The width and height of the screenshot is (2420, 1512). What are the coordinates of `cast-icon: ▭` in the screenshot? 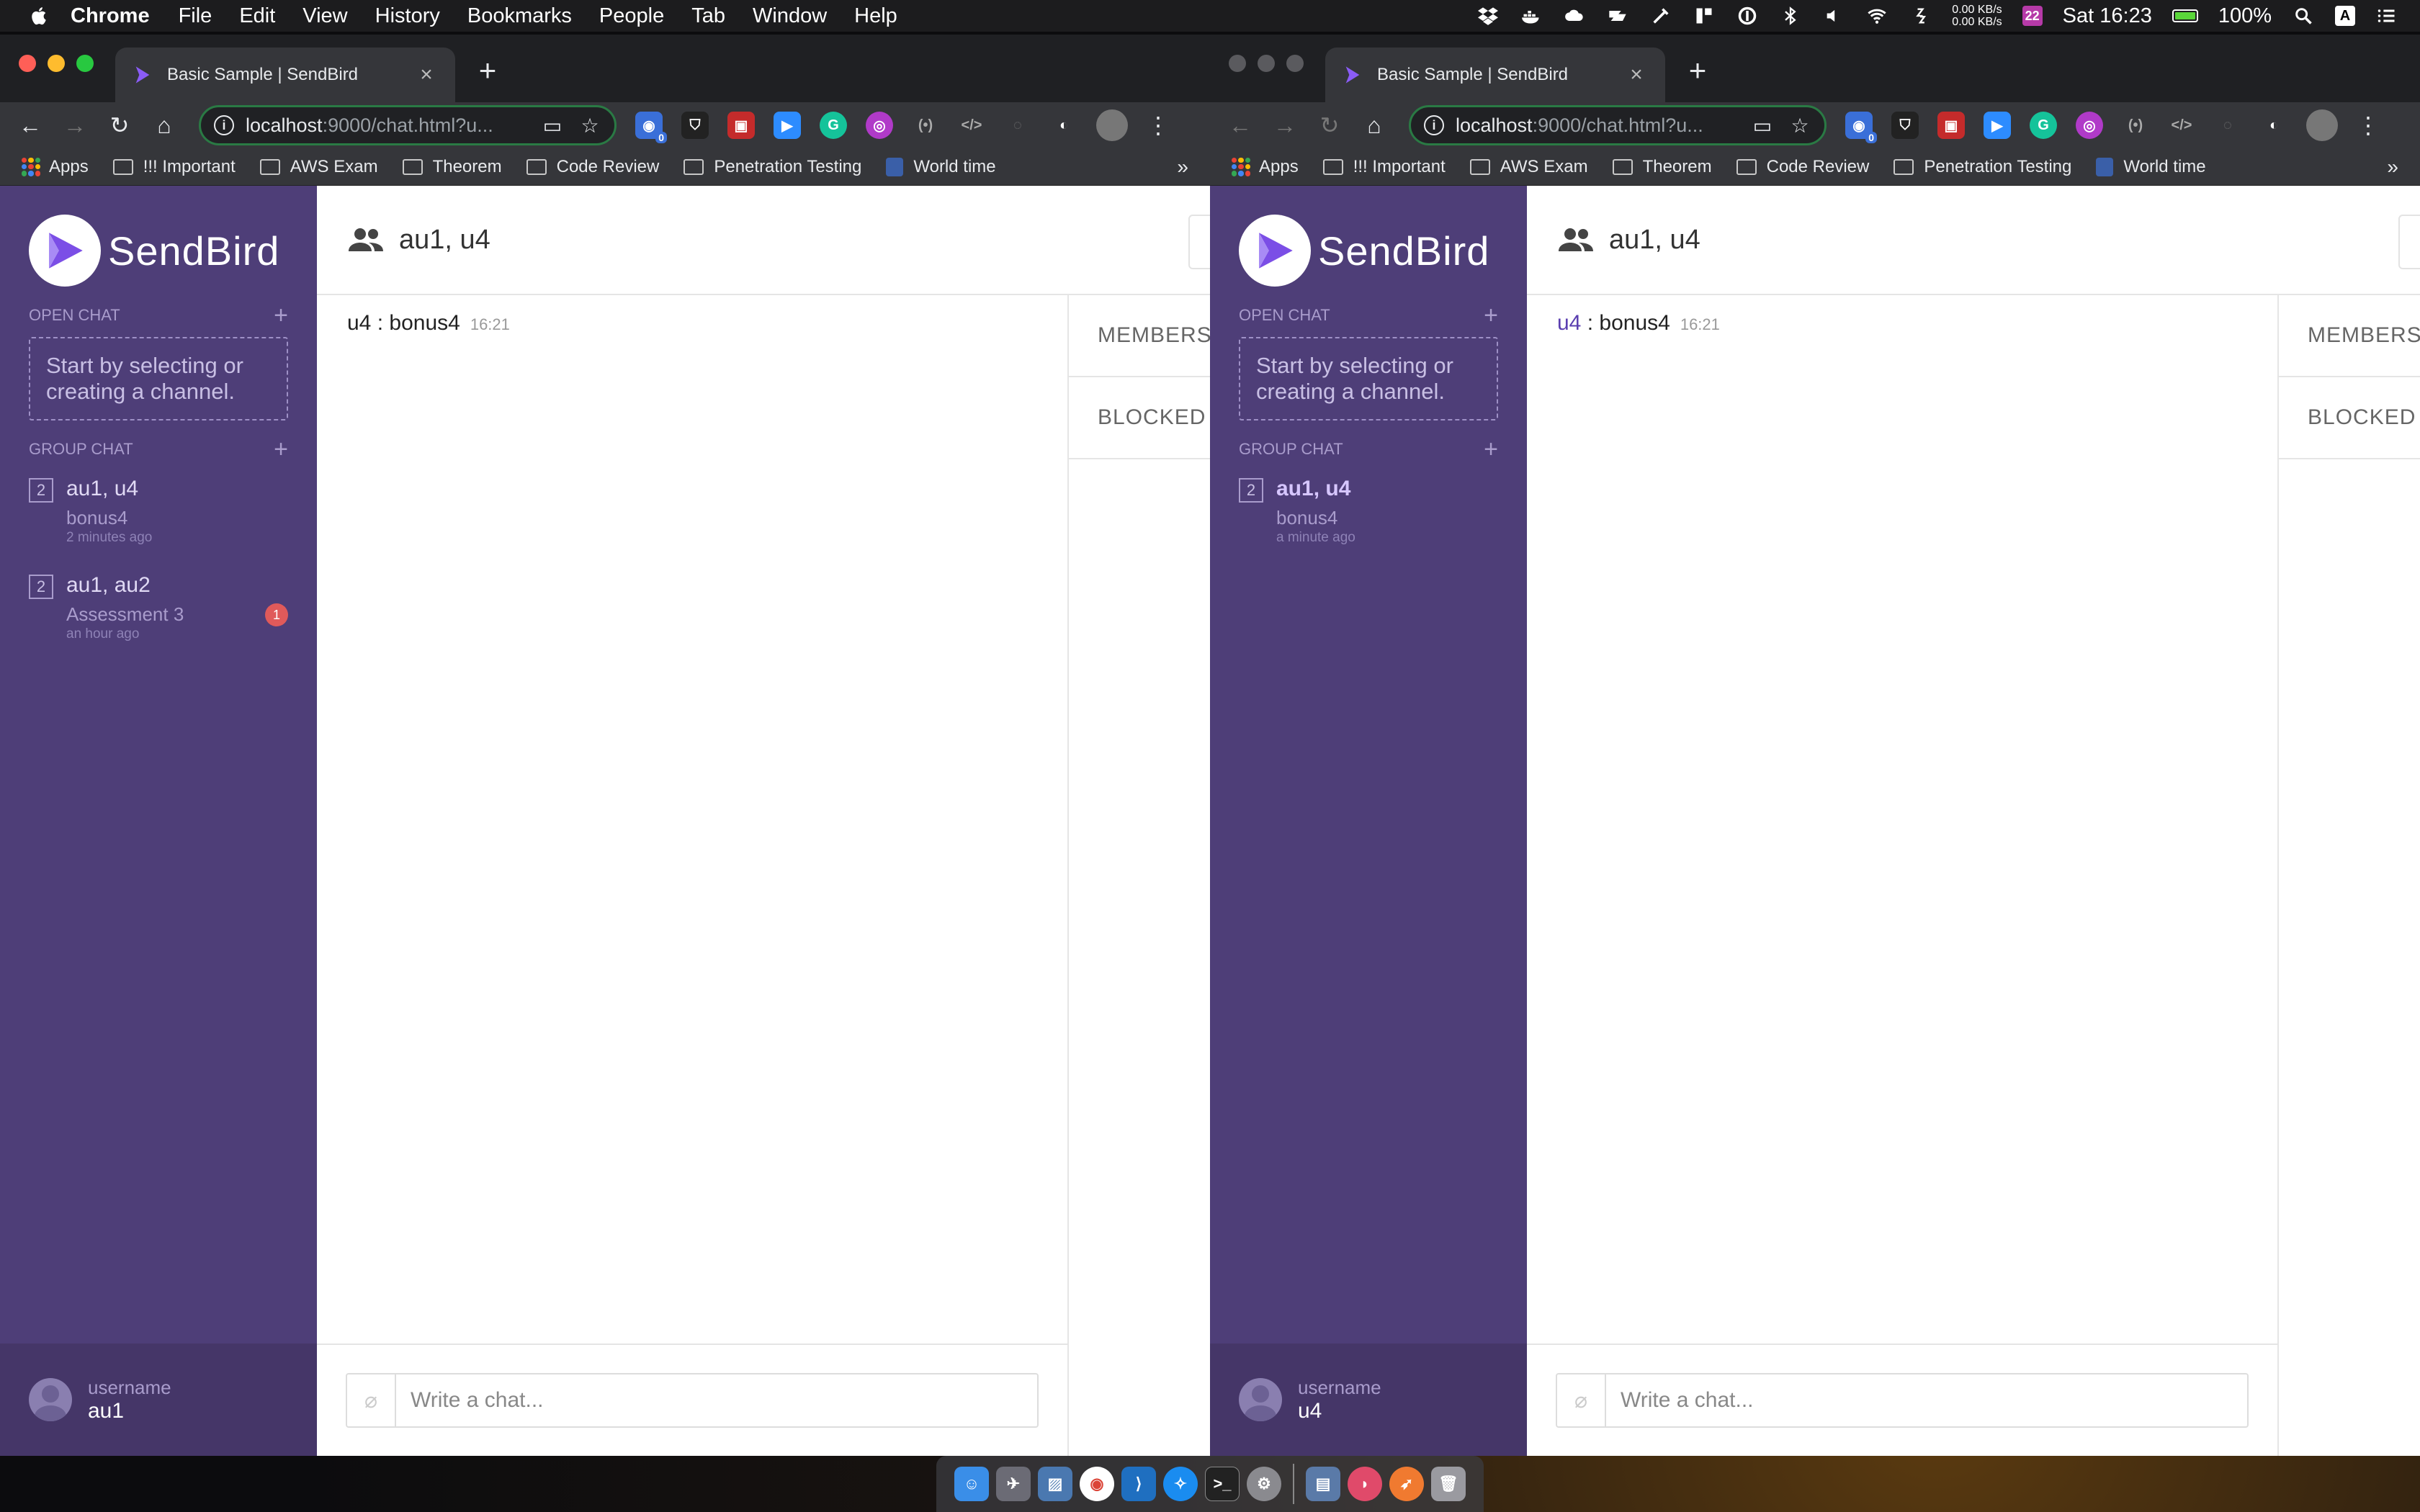 It's located at (1763, 126).